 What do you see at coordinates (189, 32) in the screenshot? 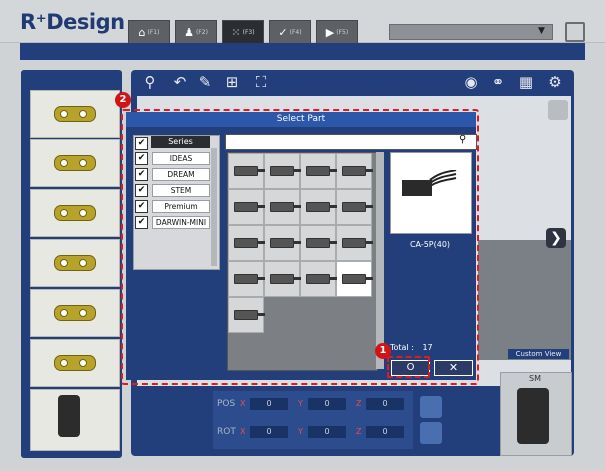
I see `user-icon: ♟` at bounding box center [189, 32].